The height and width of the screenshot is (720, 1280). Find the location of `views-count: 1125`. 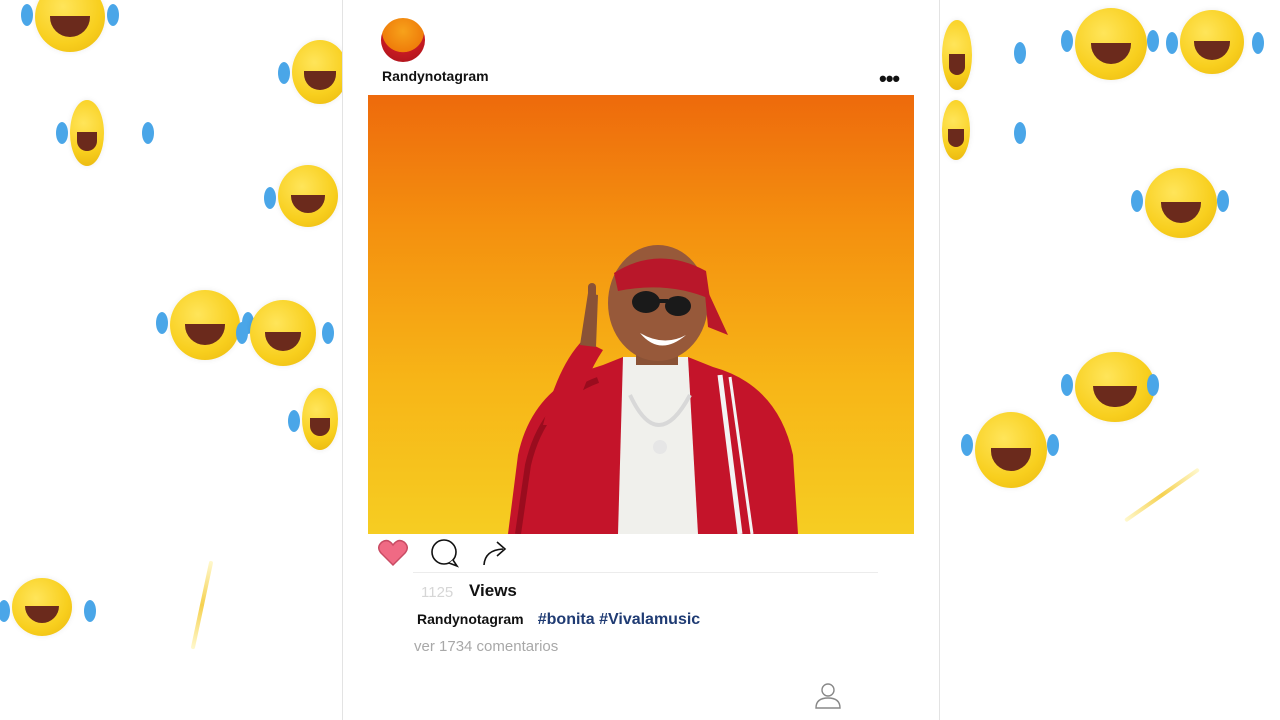

views-count: 1125 is located at coordinates (437, 592).